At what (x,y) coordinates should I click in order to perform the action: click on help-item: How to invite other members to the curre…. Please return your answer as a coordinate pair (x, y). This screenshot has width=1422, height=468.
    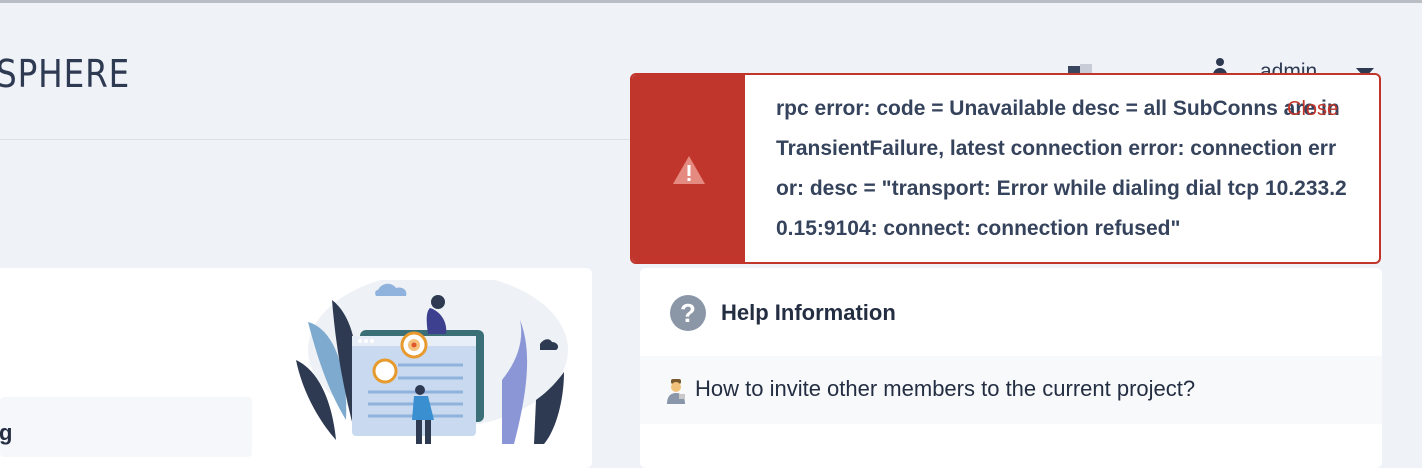
    Looking at the image, I should click on (1011, 390).